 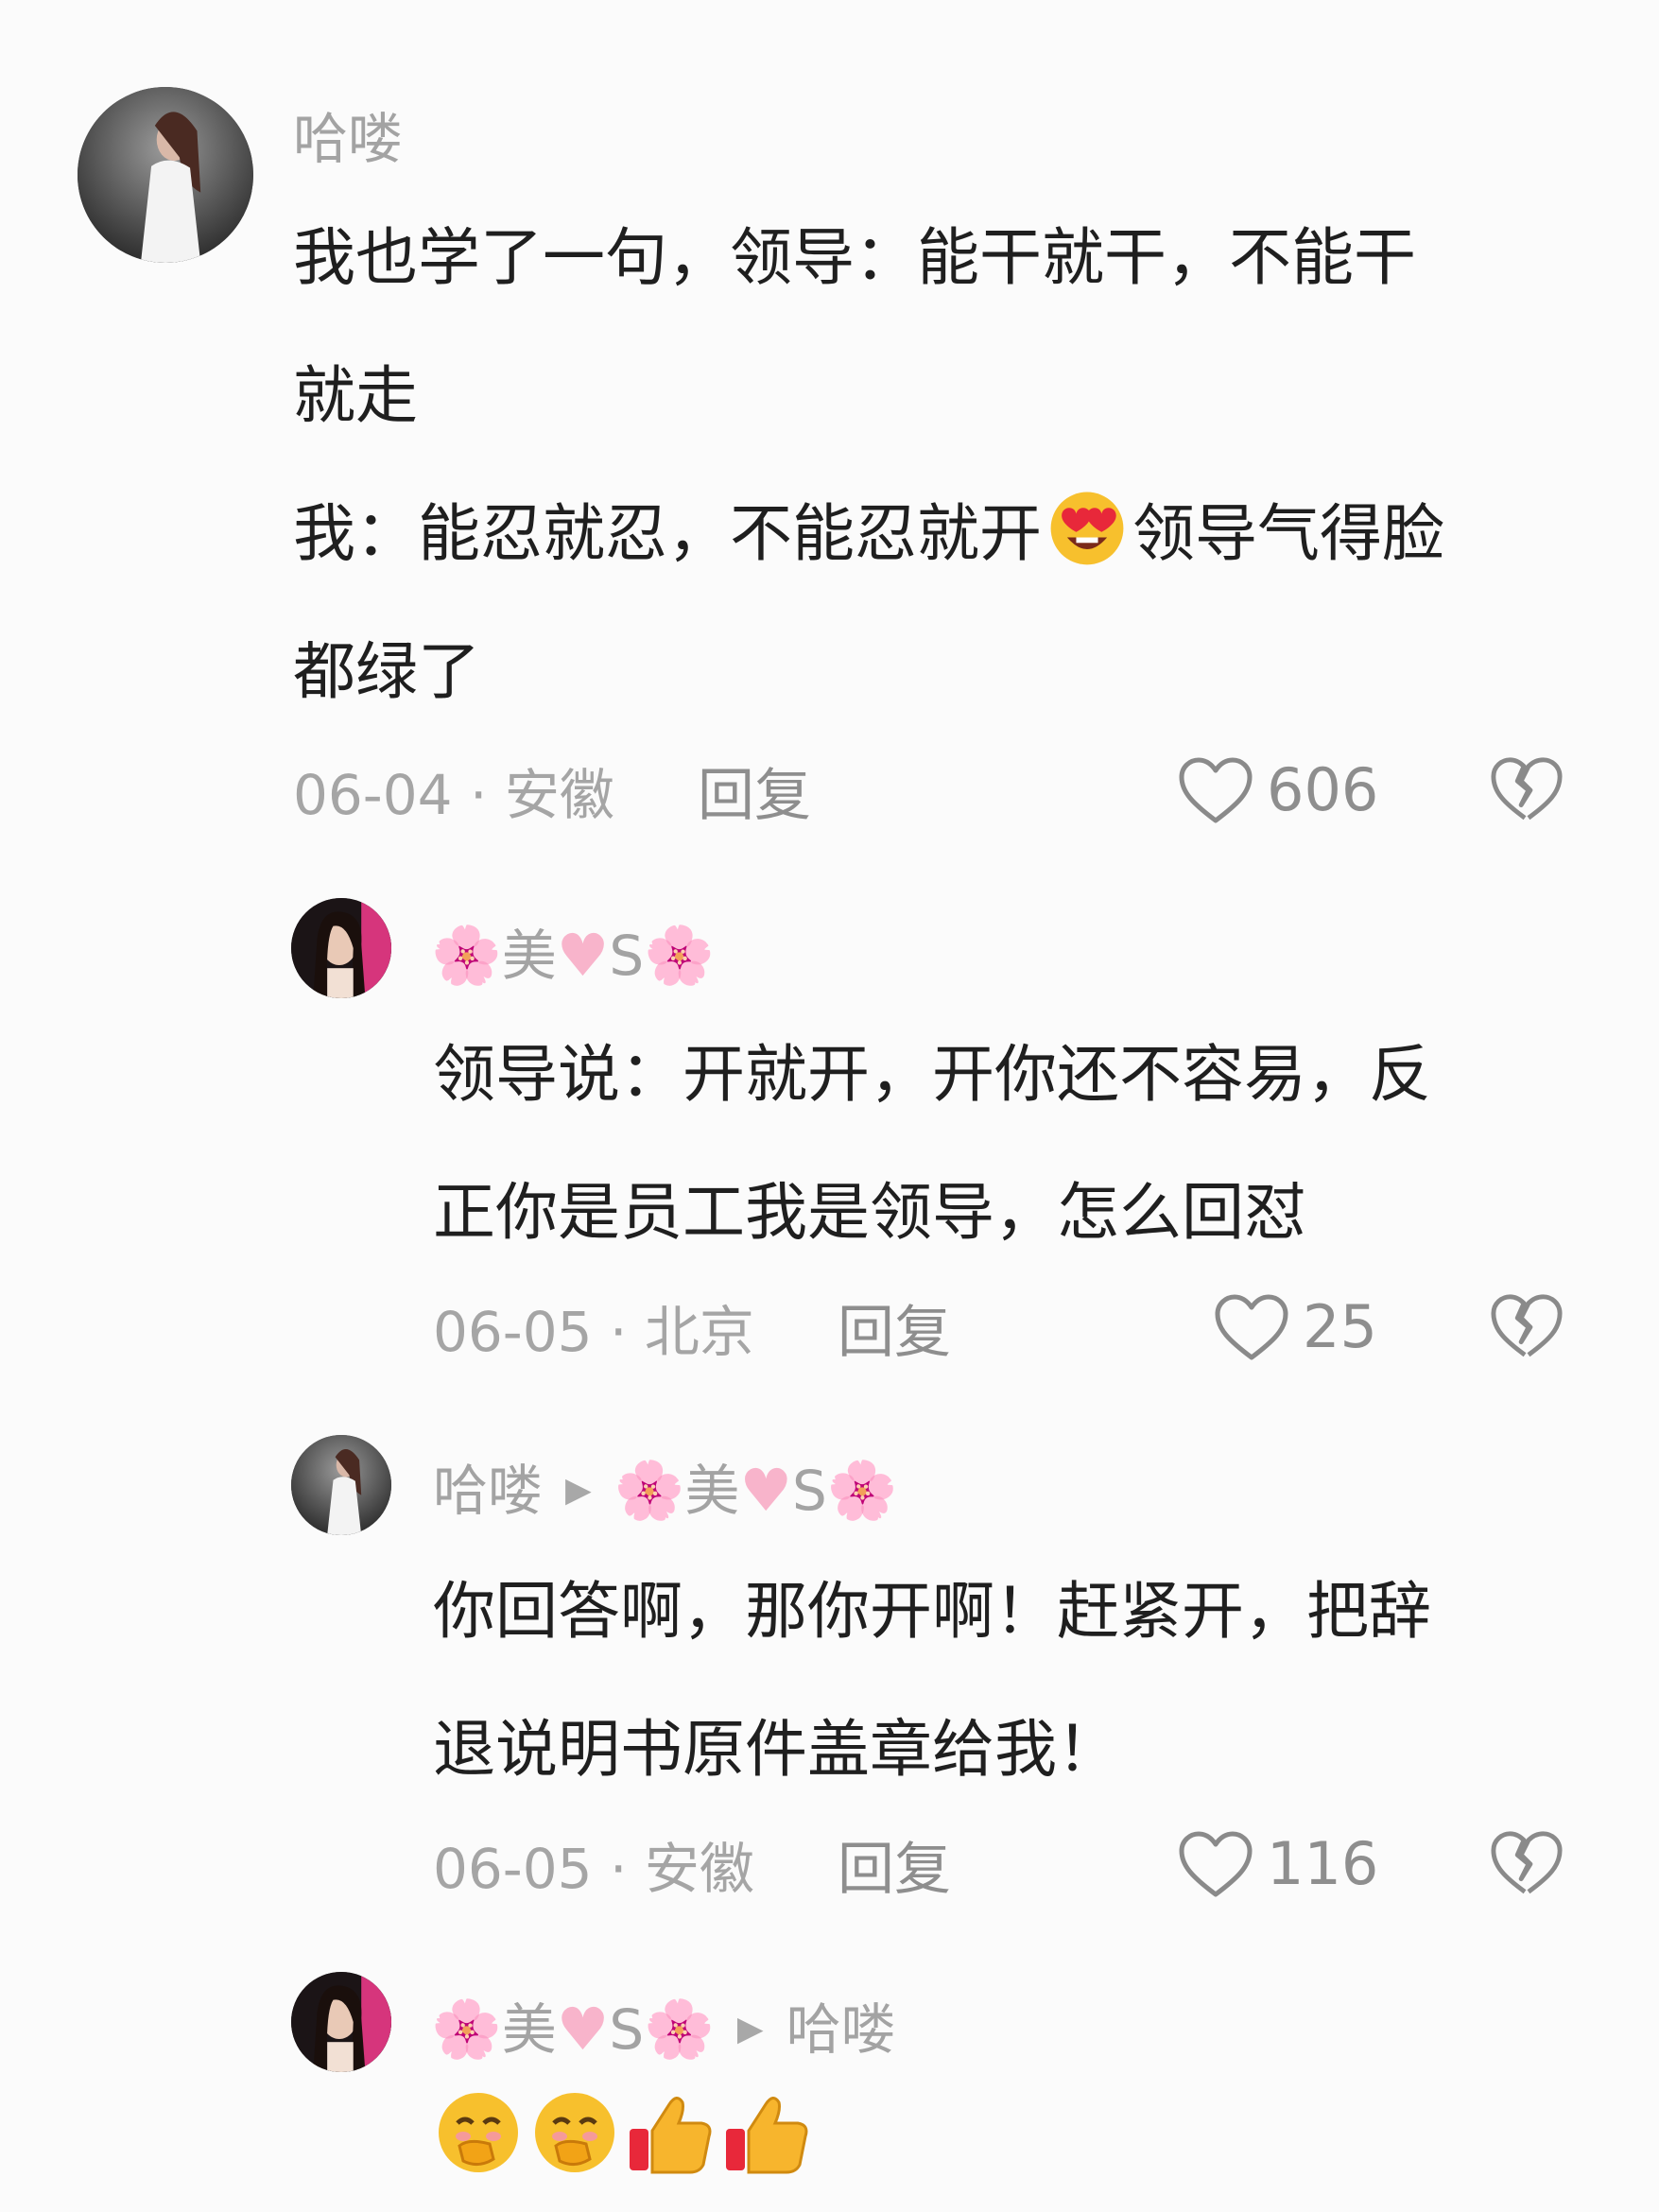 I want to click on emoji-reaction-row, so click(x=623, y=2132).